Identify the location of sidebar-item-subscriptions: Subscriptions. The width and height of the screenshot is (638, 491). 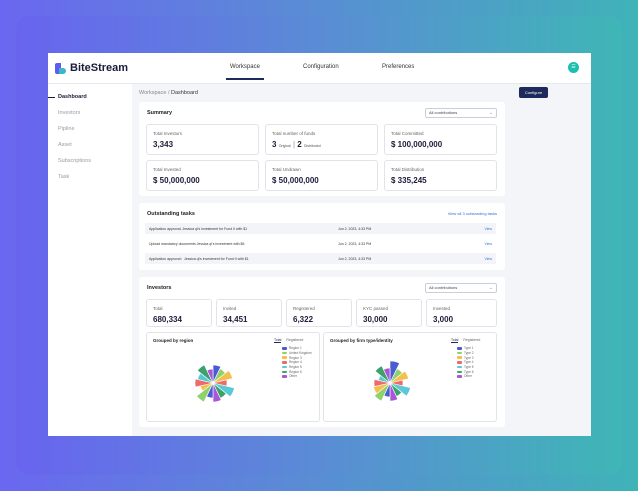
(74, 161).